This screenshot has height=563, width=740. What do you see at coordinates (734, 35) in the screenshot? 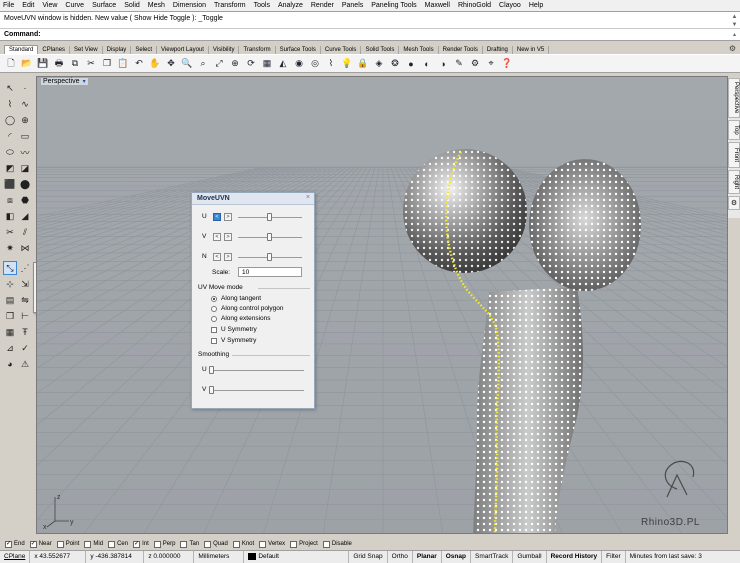
I see `command-dropdown-icon: ▴` at bounding box center [734, 35].